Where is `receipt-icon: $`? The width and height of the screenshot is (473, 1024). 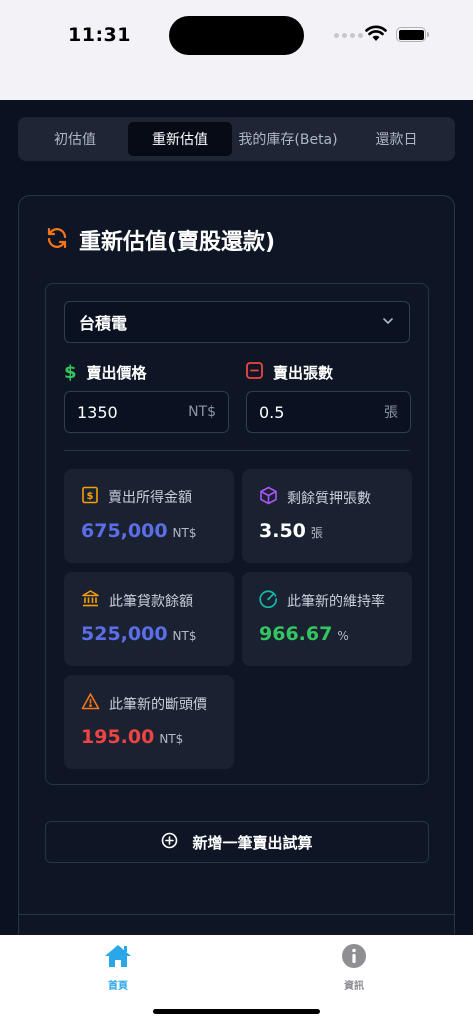
receipt-icon: $ is located at coordinates (90, 497).